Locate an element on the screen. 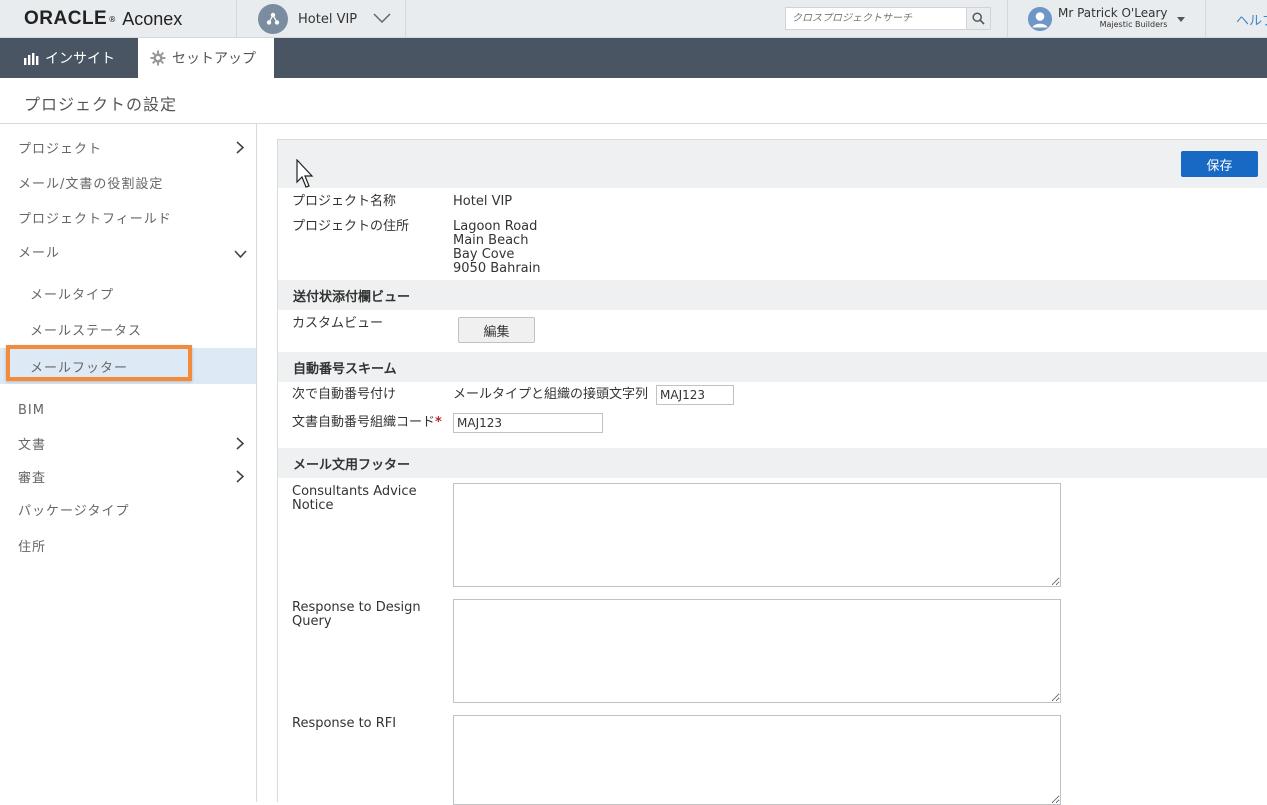 This screenshot has width=1267, height=805. tab-insight: インサイト is located at coordinates (69, 58).